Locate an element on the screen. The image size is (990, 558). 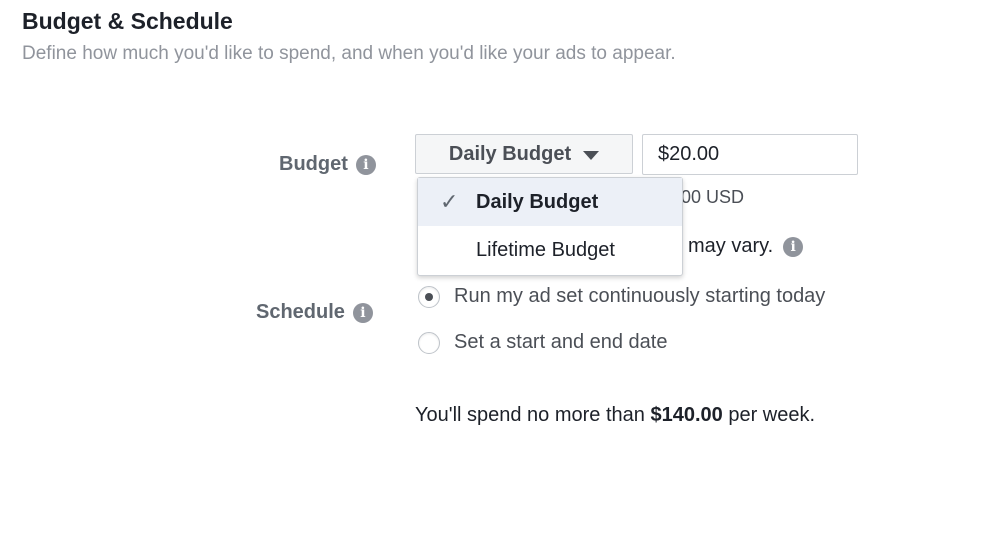
budget-type-value: Daily Budget is located at coordinates (510, 153).